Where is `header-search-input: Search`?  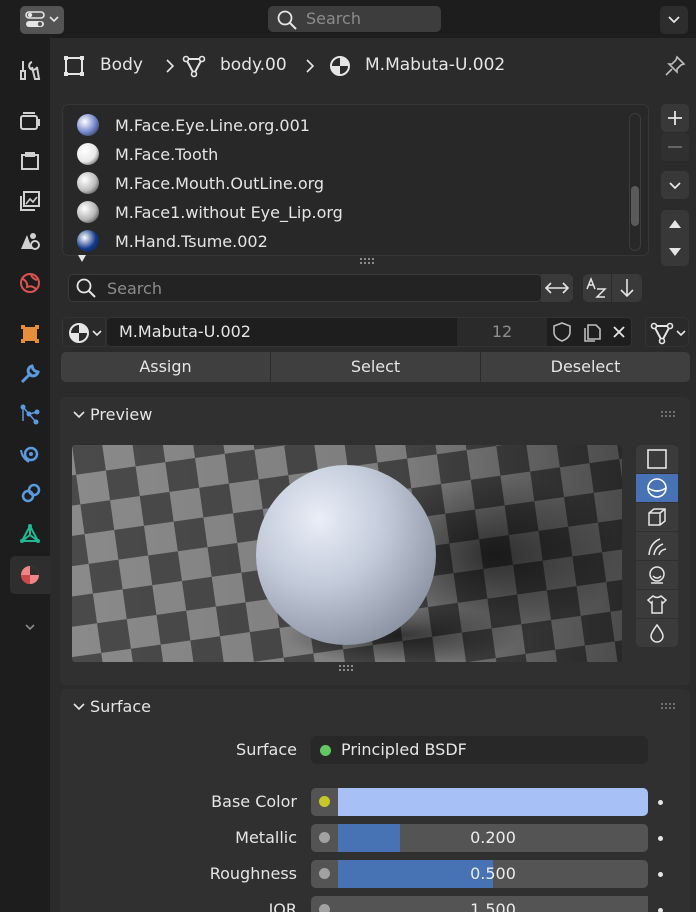
header-search-input: Search is located at coordinates (354, 19).